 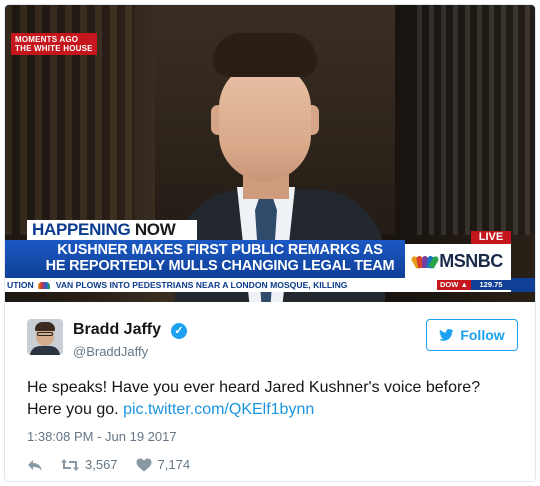 What do you see at coordinates (425, 261) in the screenshot?
I see `peacock-icon` at bounding box center [425, 261].